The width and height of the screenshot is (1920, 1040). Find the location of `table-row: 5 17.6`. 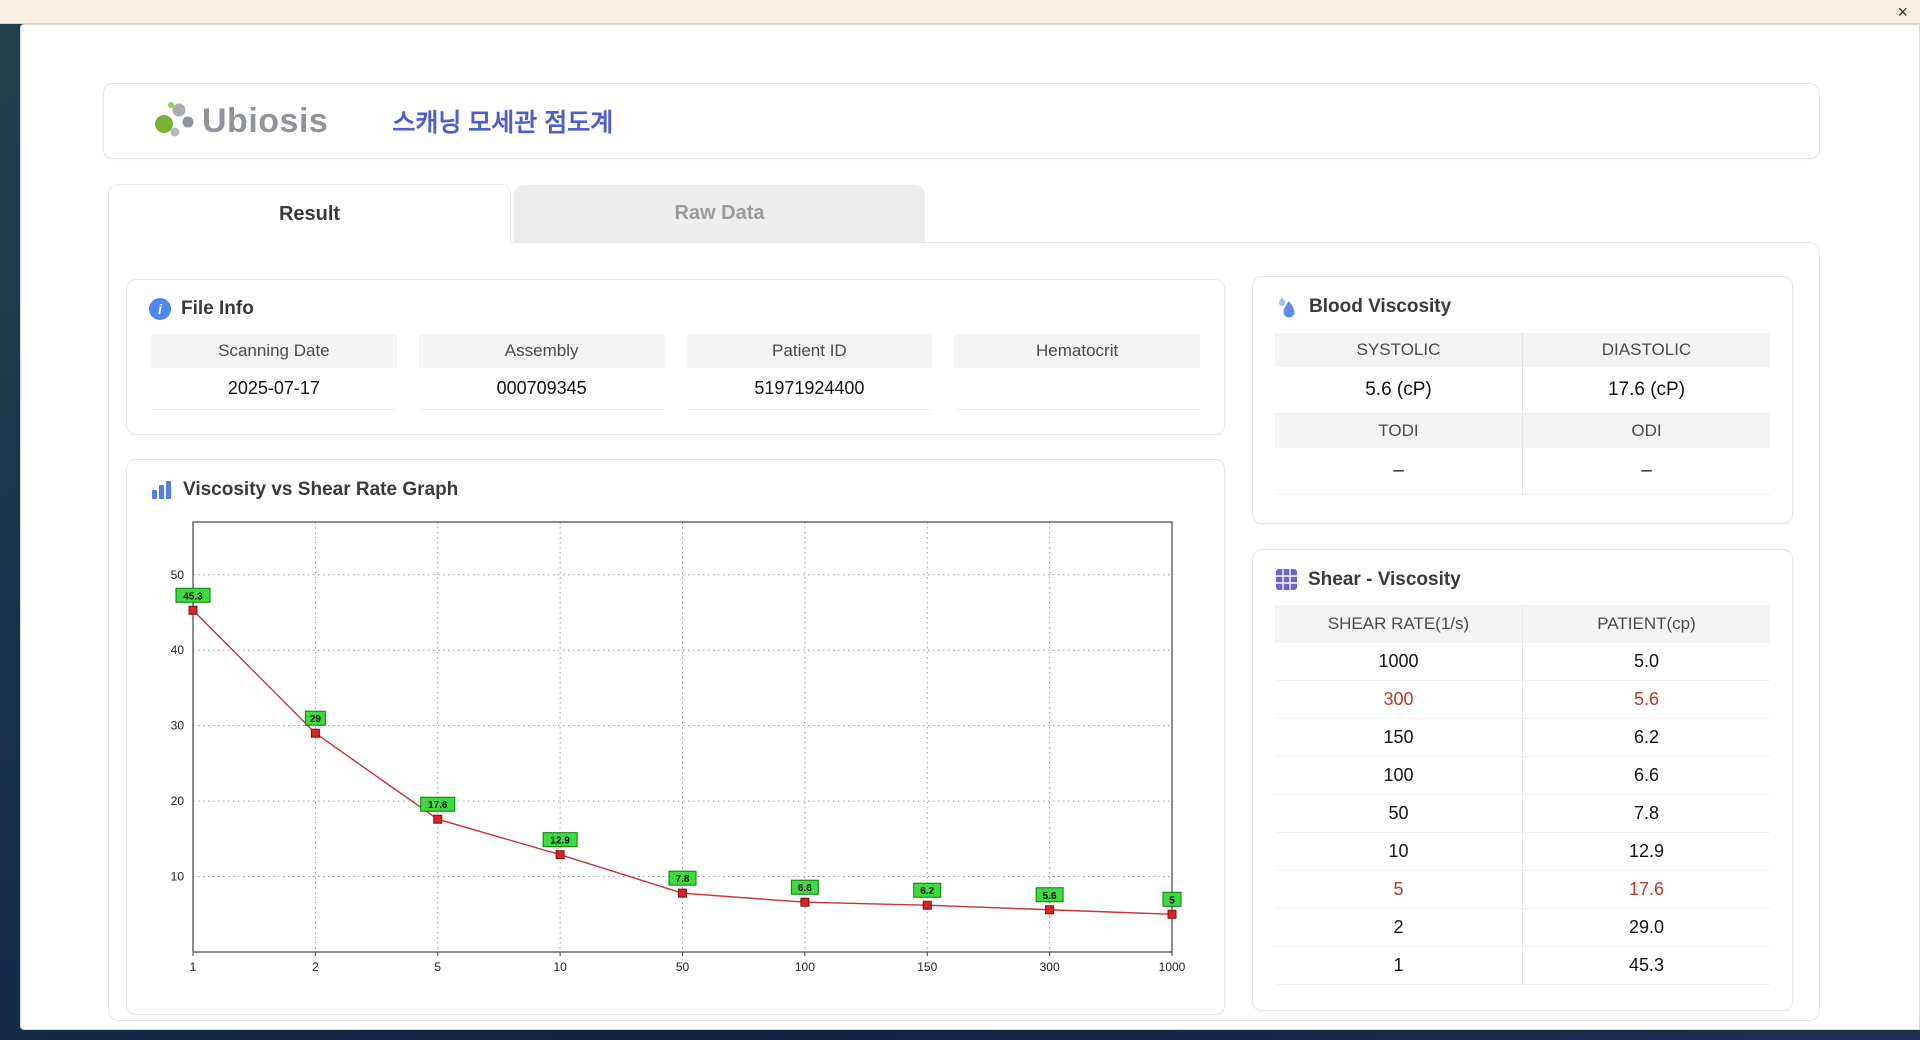

table-row: 5 17.6 is located at coordinates (1522, 890).